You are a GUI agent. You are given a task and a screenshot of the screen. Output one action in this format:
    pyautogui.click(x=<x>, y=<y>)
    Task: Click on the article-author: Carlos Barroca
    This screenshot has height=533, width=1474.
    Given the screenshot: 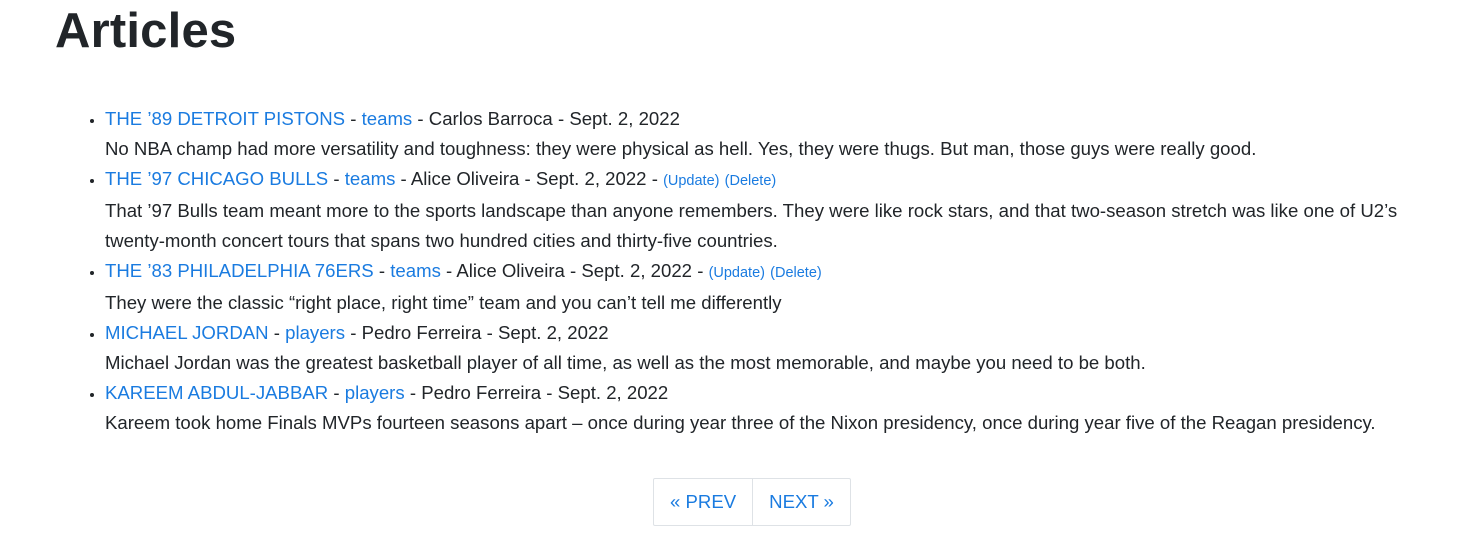 What is the action you would take?
    pyautogui.click(x=490, y=118)
    